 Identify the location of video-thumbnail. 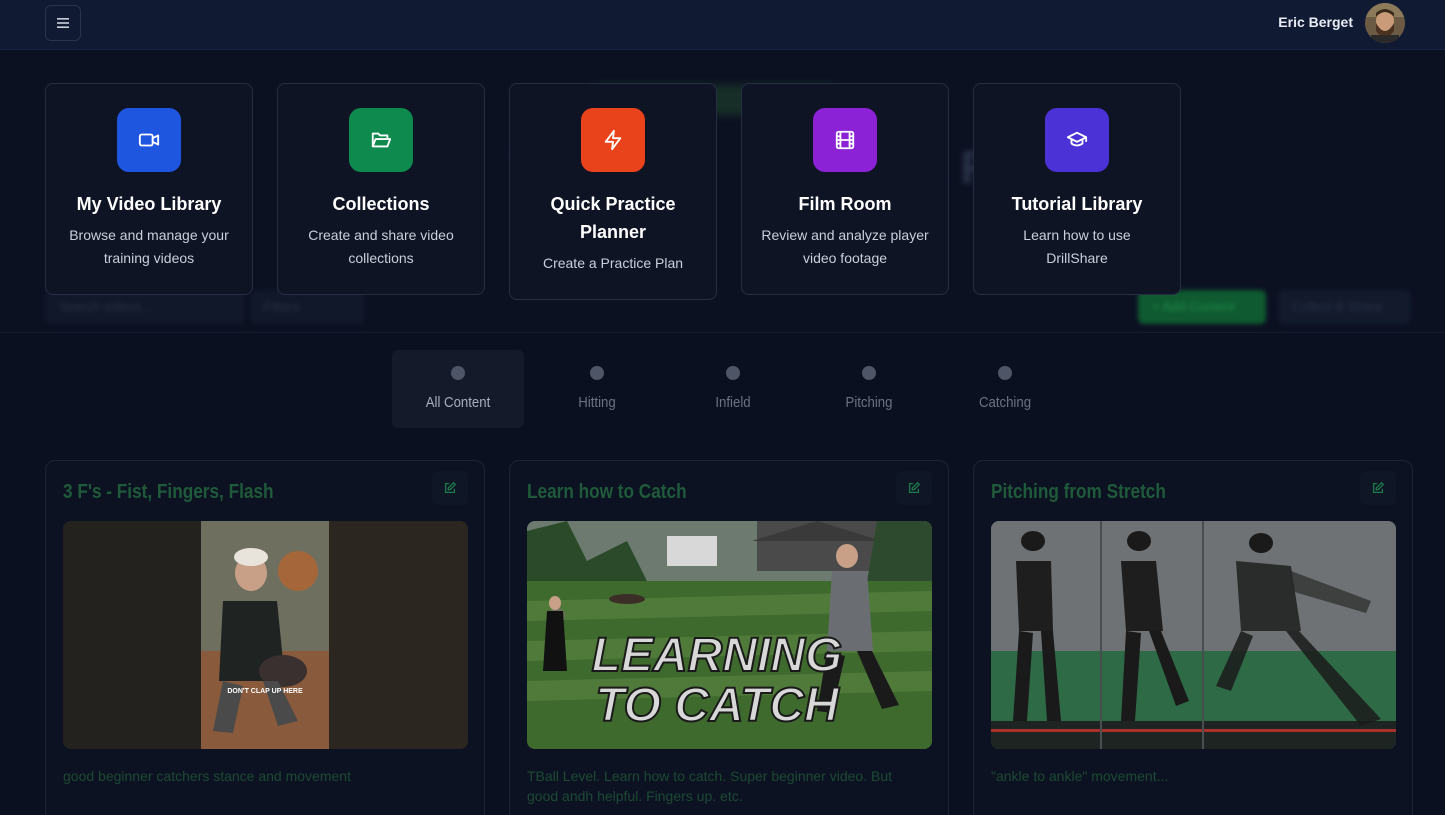
(1193, 635).